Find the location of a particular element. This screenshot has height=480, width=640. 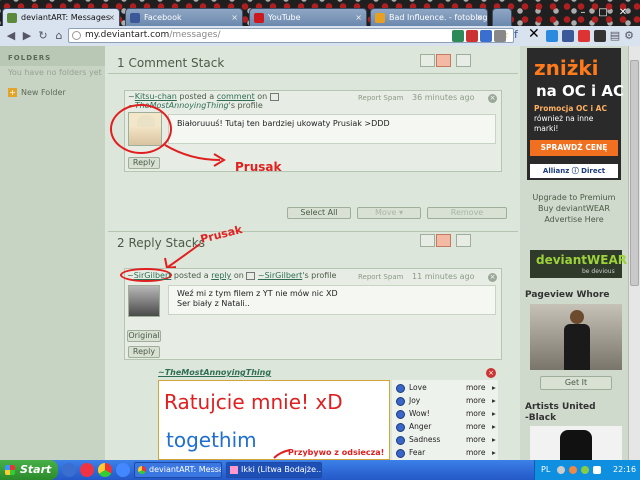

volume-icon is located at coordinates (597, 470).